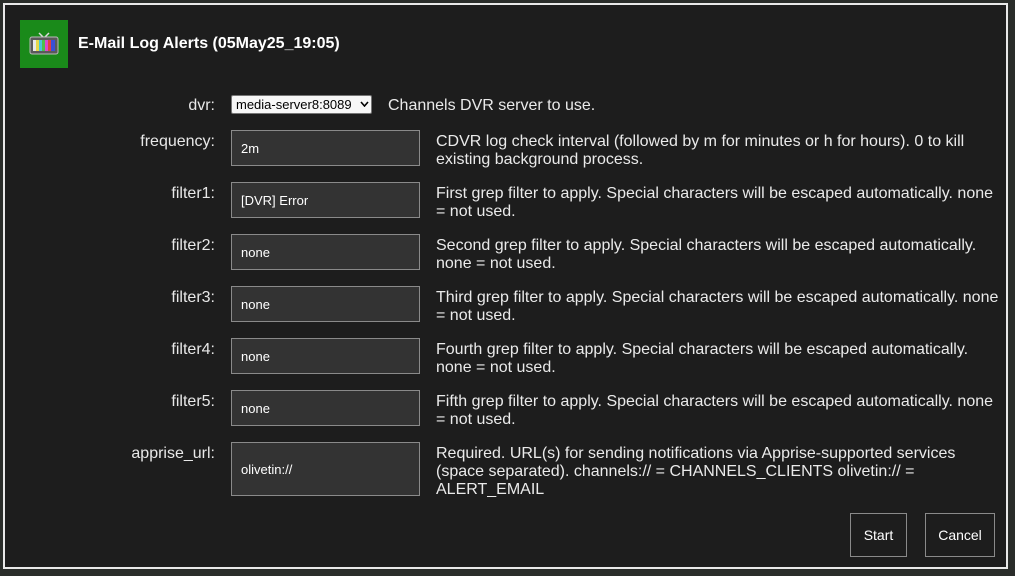 The image size is (1015, 576). What do you see at coordinates (193, 349) in the screenshot?
I see `filter4-label: filter4:` at bounding box center [193, 349].